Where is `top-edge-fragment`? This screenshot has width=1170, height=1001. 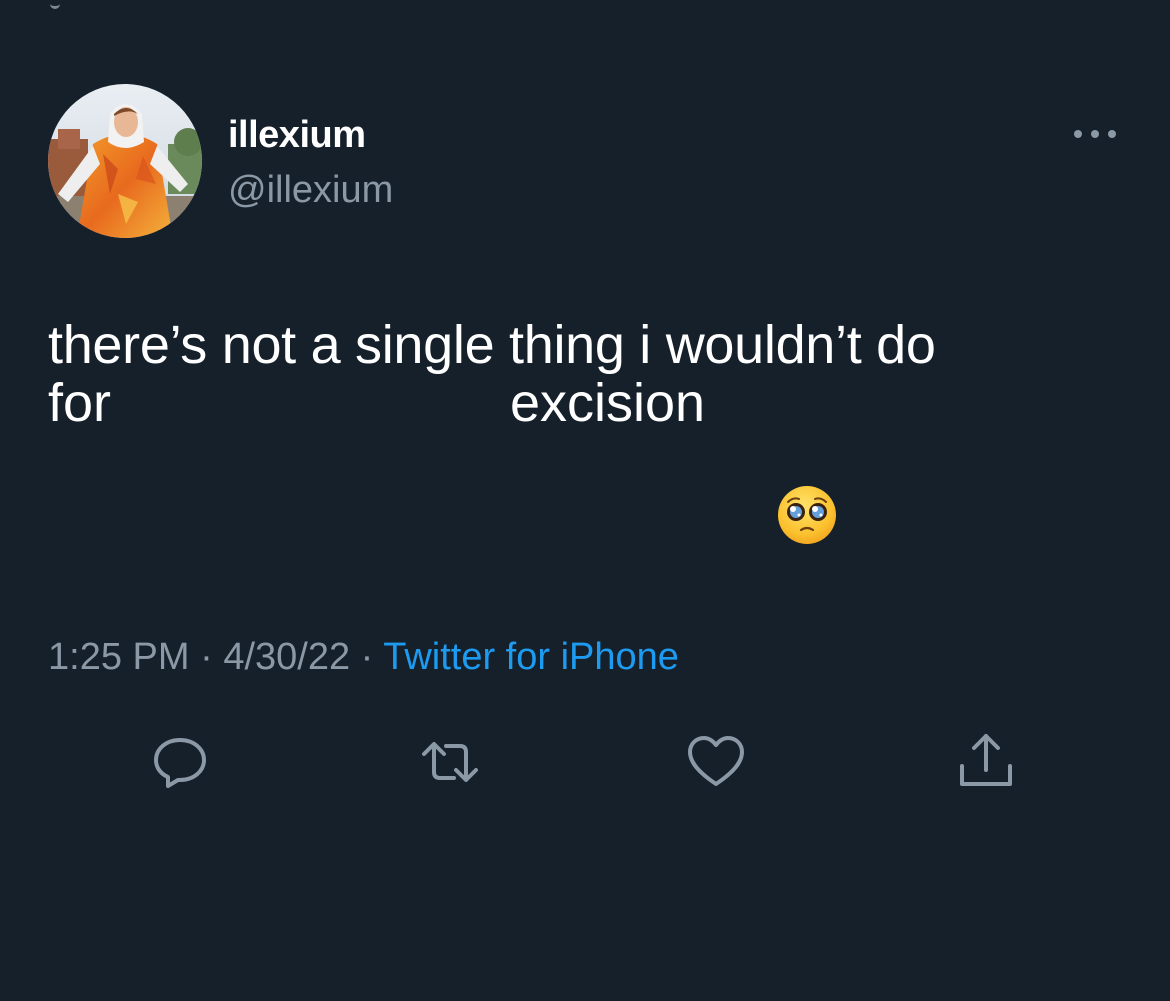
top-edge-fragment is located at coordinates (55, 4).